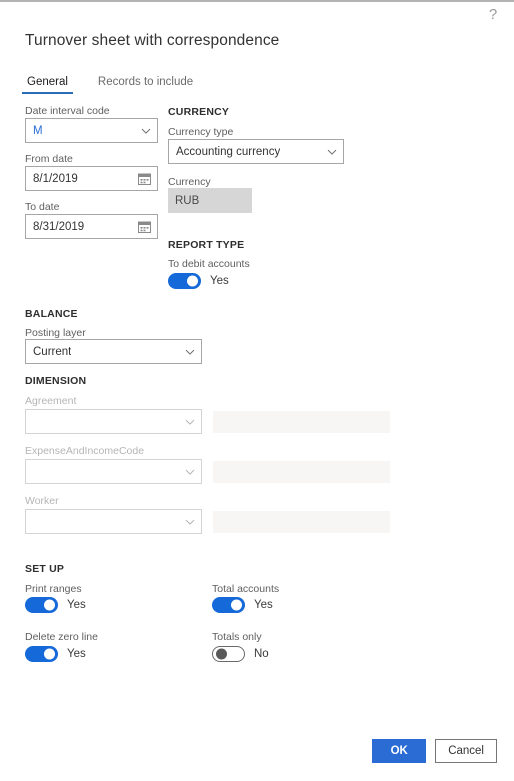 The image size is (514, 781). I want to click on print-ranges-label: Print ranges, so click(53, 589).